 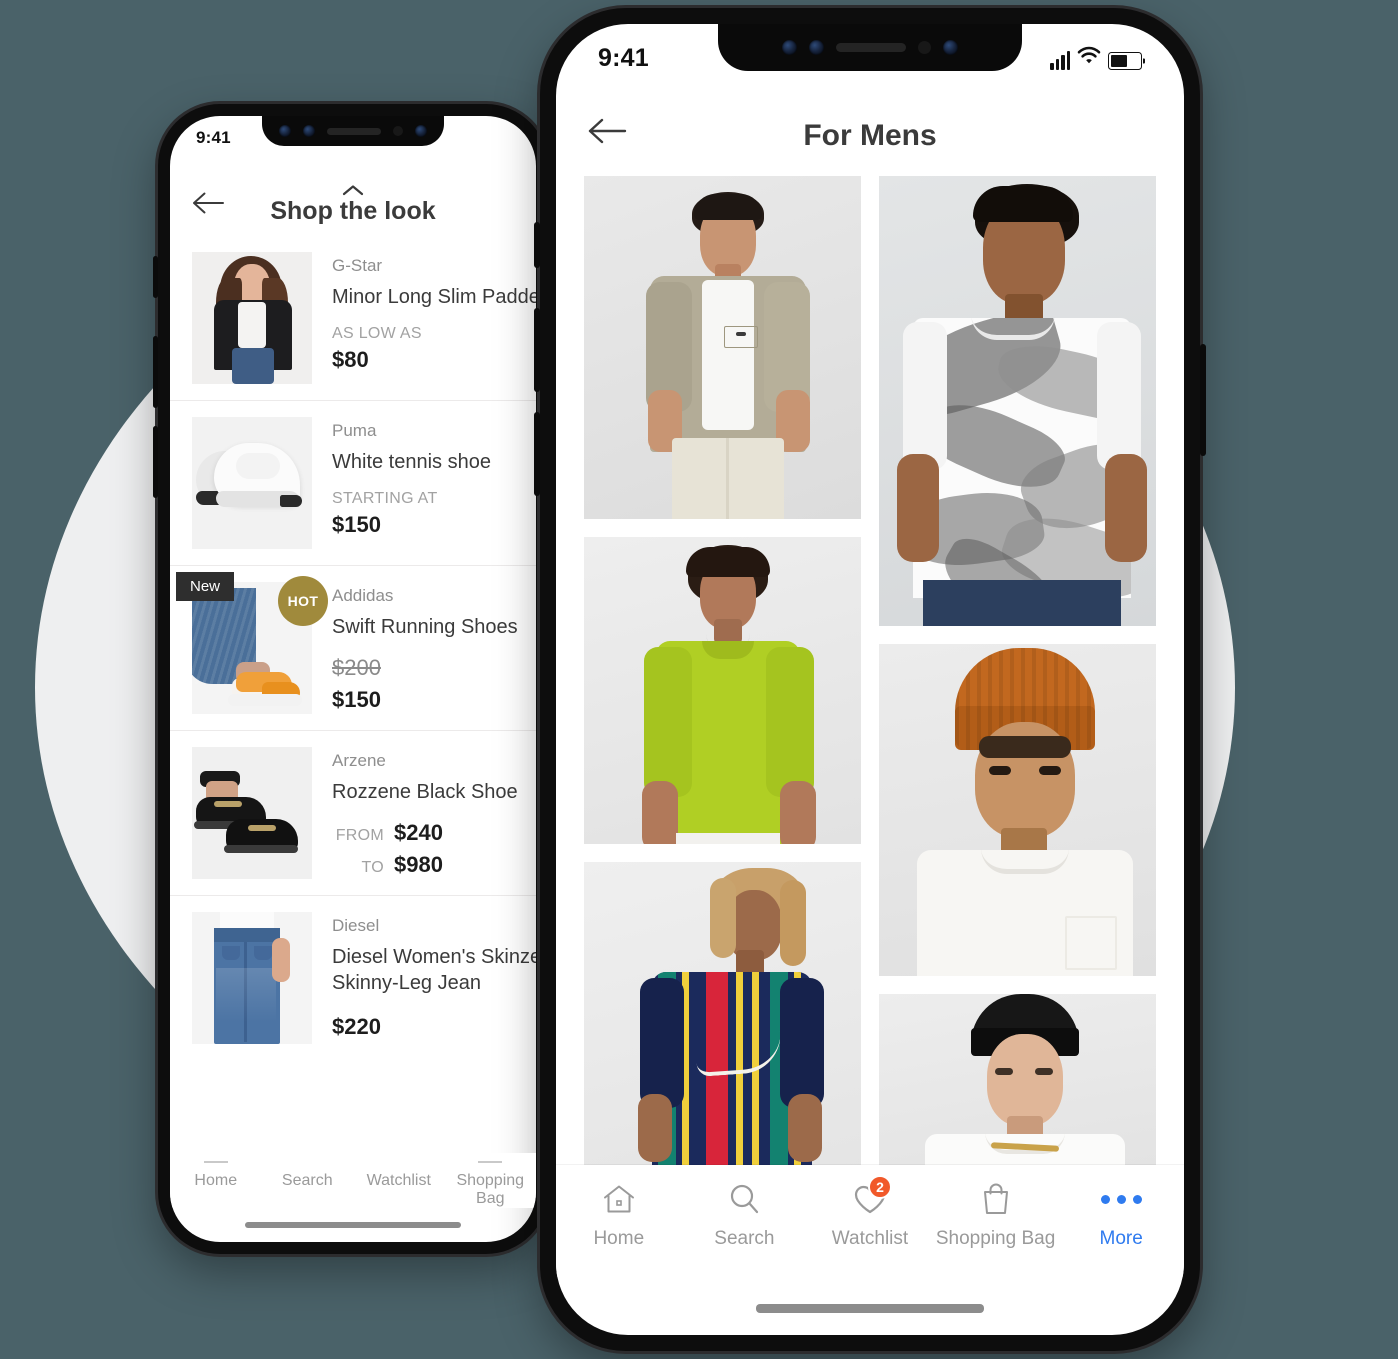 What do you see at coordinates (356, 524) in the screenshot?
I see `product-price: $150` at bounding box center [356, 524].